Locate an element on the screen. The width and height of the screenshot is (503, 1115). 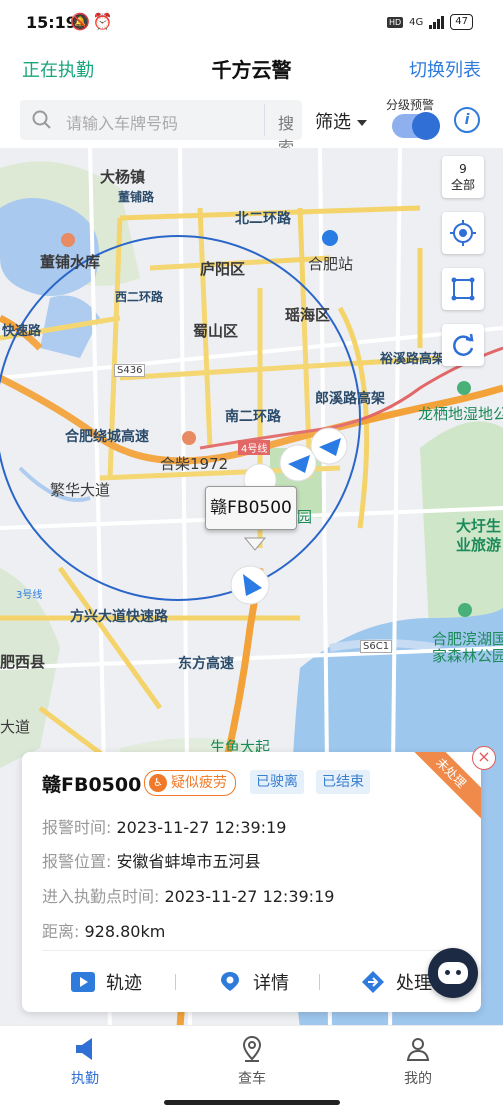
map-label-kuaisu: 快速路 is located at coordinates (22, 331).